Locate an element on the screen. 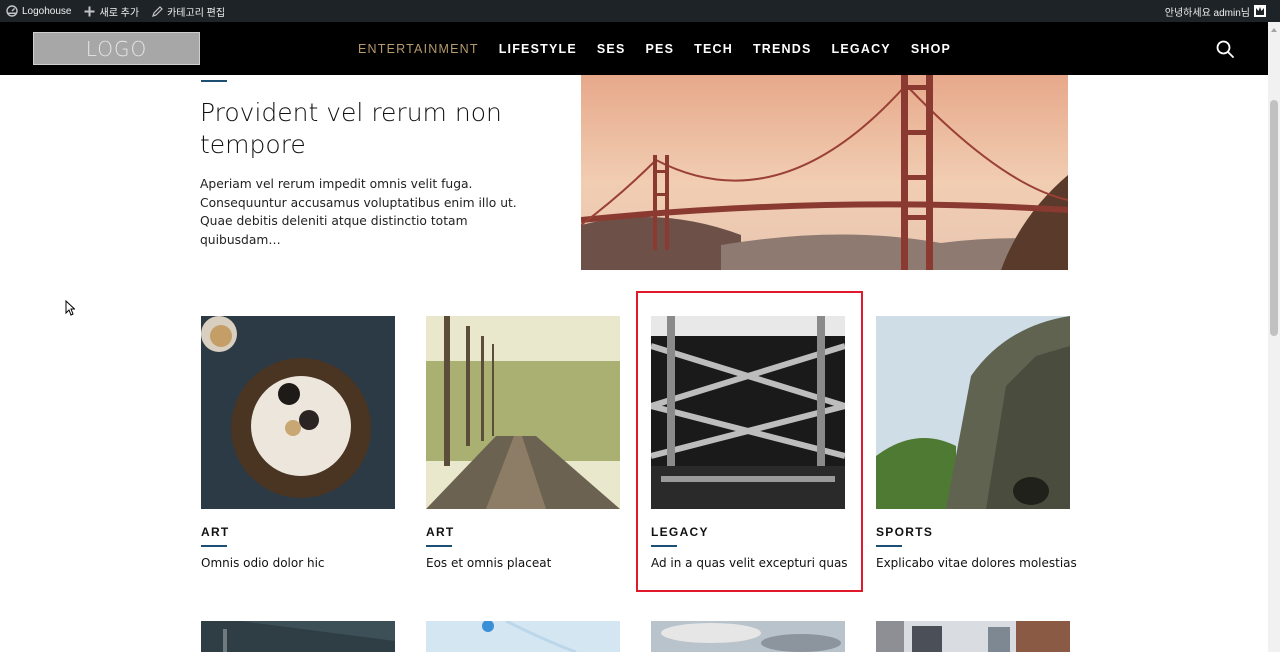 Image resolution: width=1280 pixels, height=652 pixels. admin-add-new: 새로 추가 is located at coordinates (112, 11).